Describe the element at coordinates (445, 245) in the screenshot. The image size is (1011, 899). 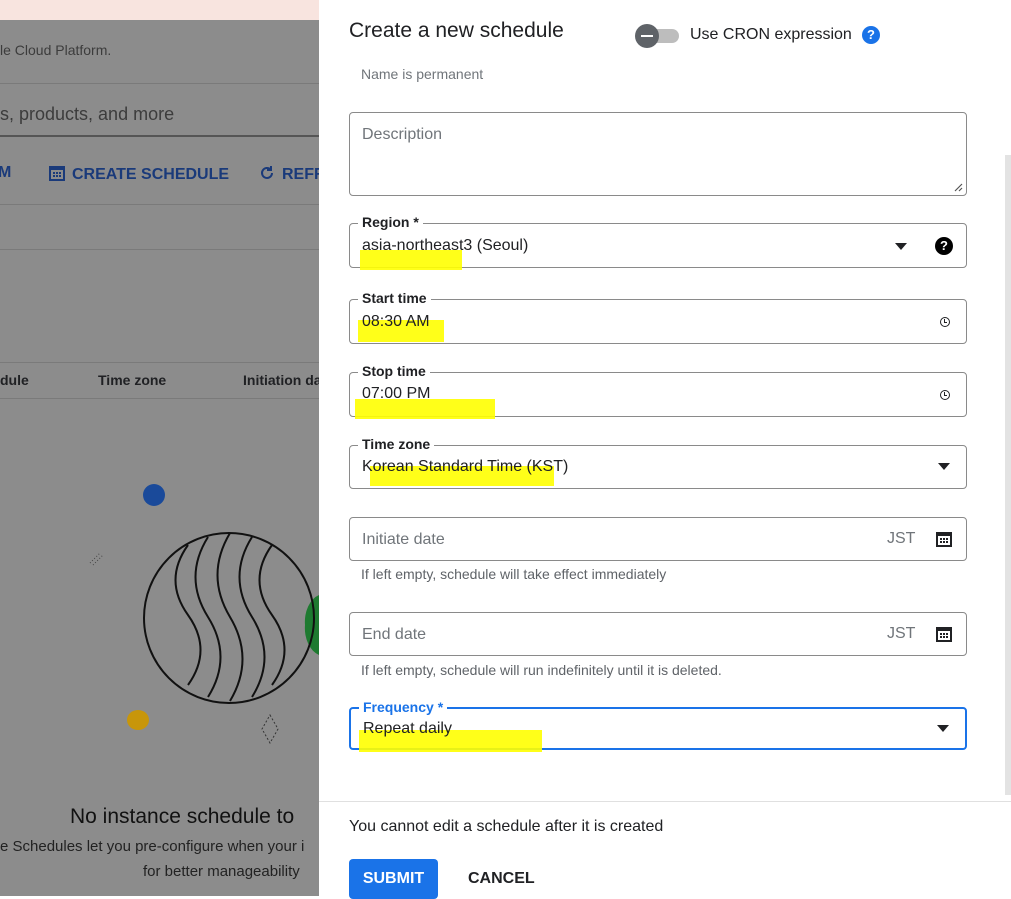
I see `region-value: asia-northeast3 (Seoul)` at that location.